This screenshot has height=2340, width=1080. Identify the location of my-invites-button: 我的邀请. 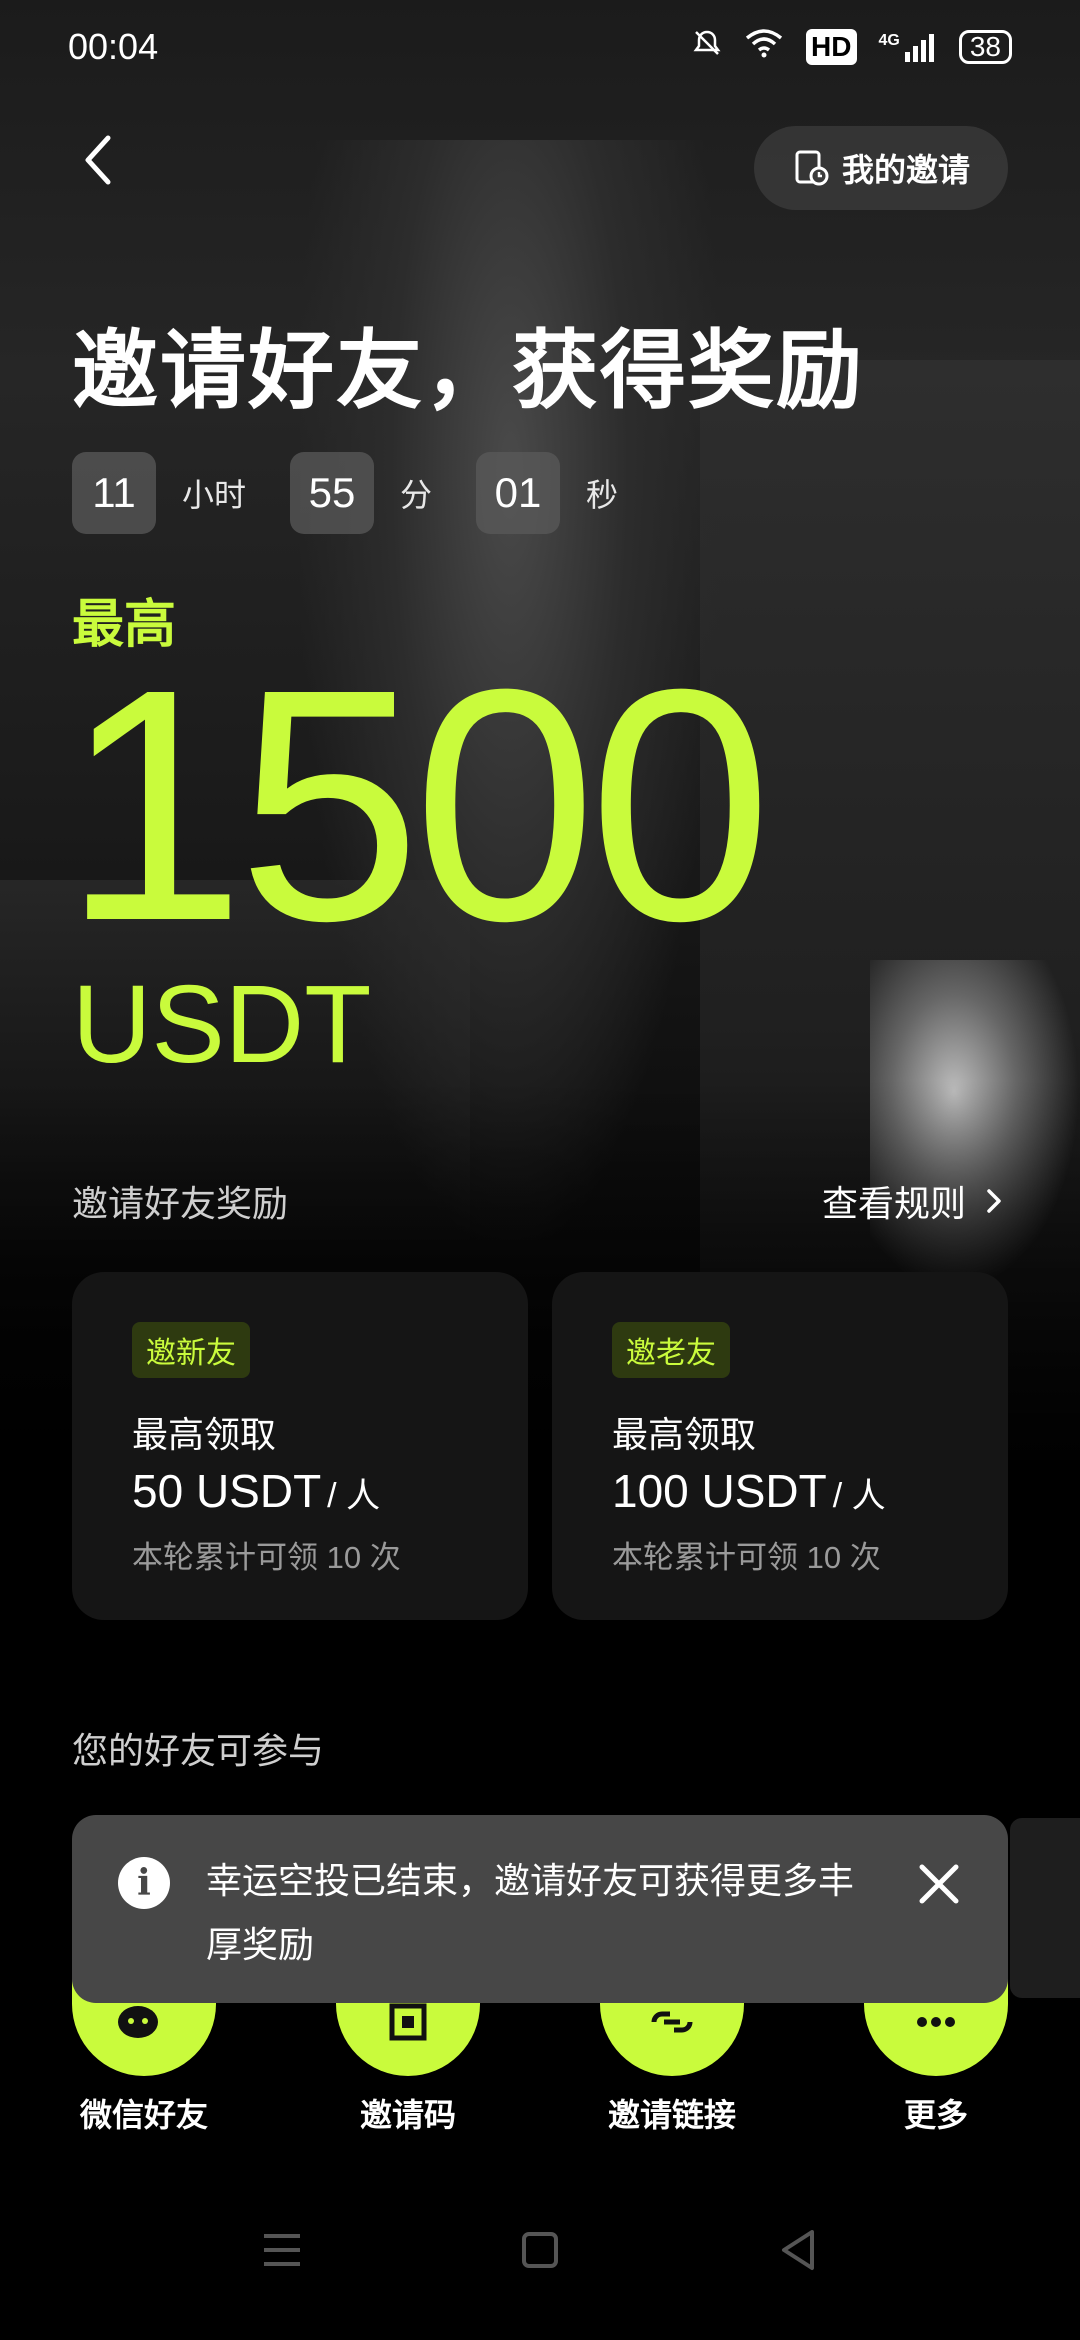
(881, 168).